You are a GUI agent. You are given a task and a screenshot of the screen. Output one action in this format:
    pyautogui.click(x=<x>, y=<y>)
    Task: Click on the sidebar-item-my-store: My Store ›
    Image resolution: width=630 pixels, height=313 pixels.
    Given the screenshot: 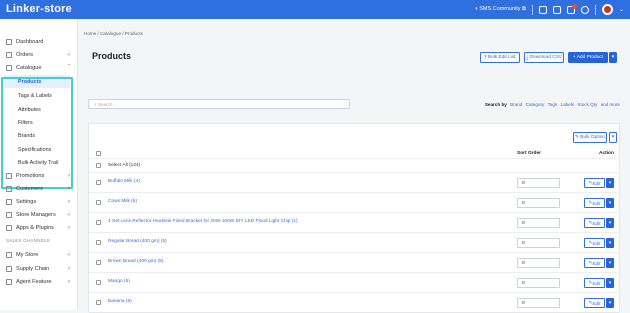 What is the action you would take?
    pyautogui.click(x=39, y=254)
    